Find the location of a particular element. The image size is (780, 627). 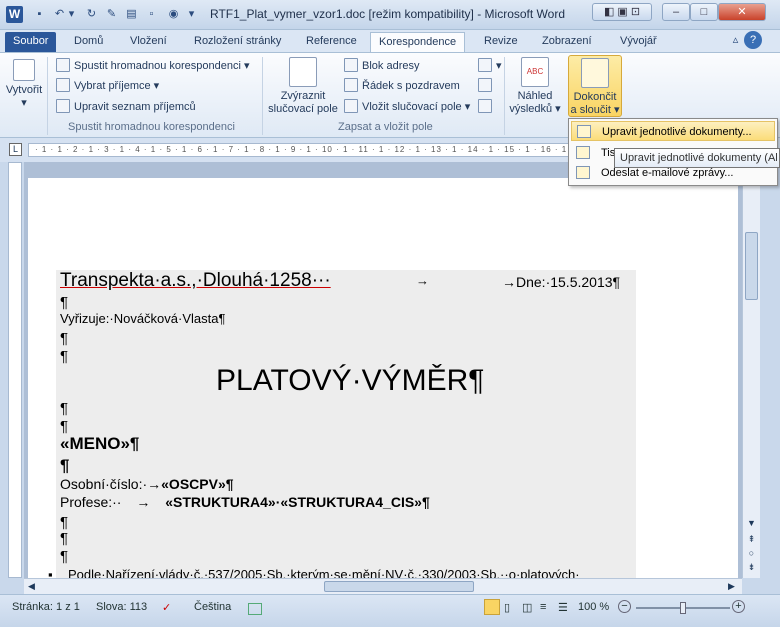

tab-domu: Domů is located at coordinates (88, 42).